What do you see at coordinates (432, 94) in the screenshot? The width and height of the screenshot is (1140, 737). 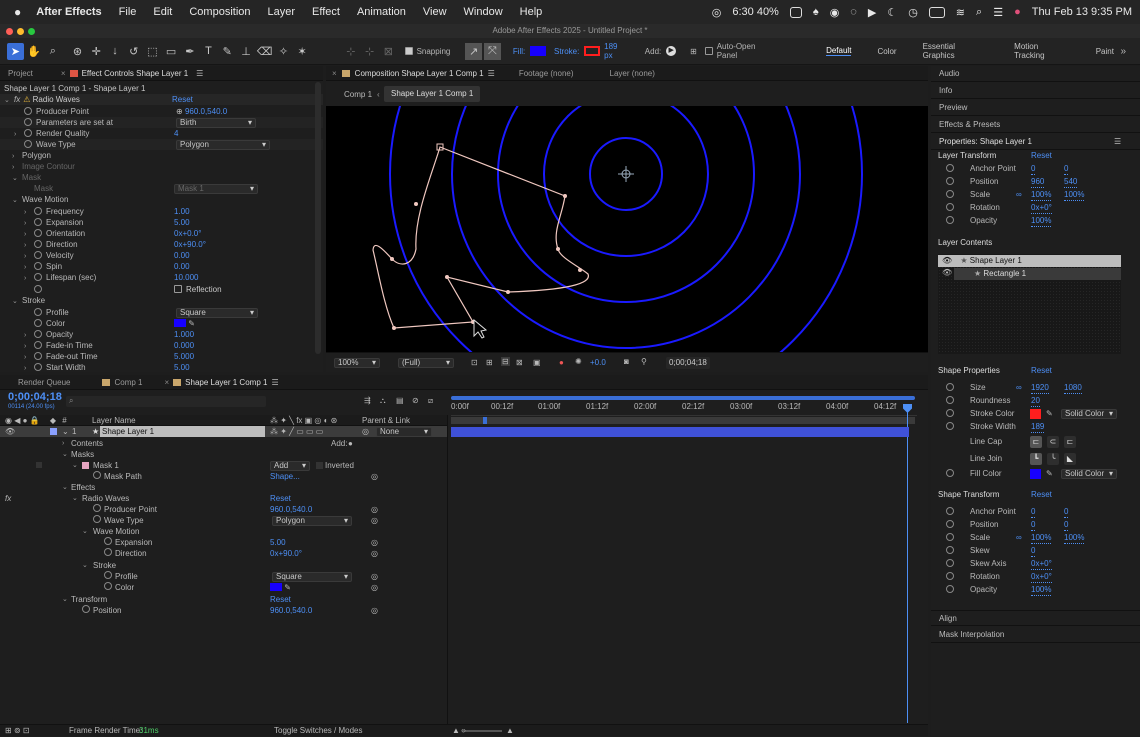 I see `breadcrumb-current: Shape Layer 1 Comp 1` at bounding box center [432, 94].